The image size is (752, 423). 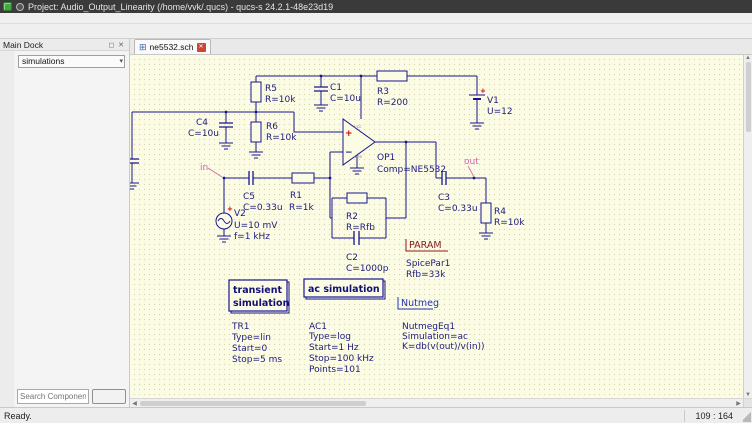 I want to click on resize-grip, so click(x=747, y=415).